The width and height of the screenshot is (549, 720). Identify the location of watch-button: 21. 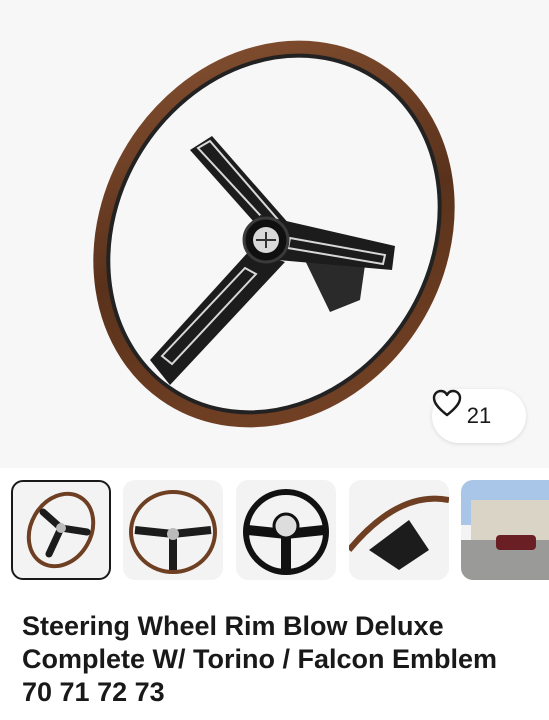
(479, 416).